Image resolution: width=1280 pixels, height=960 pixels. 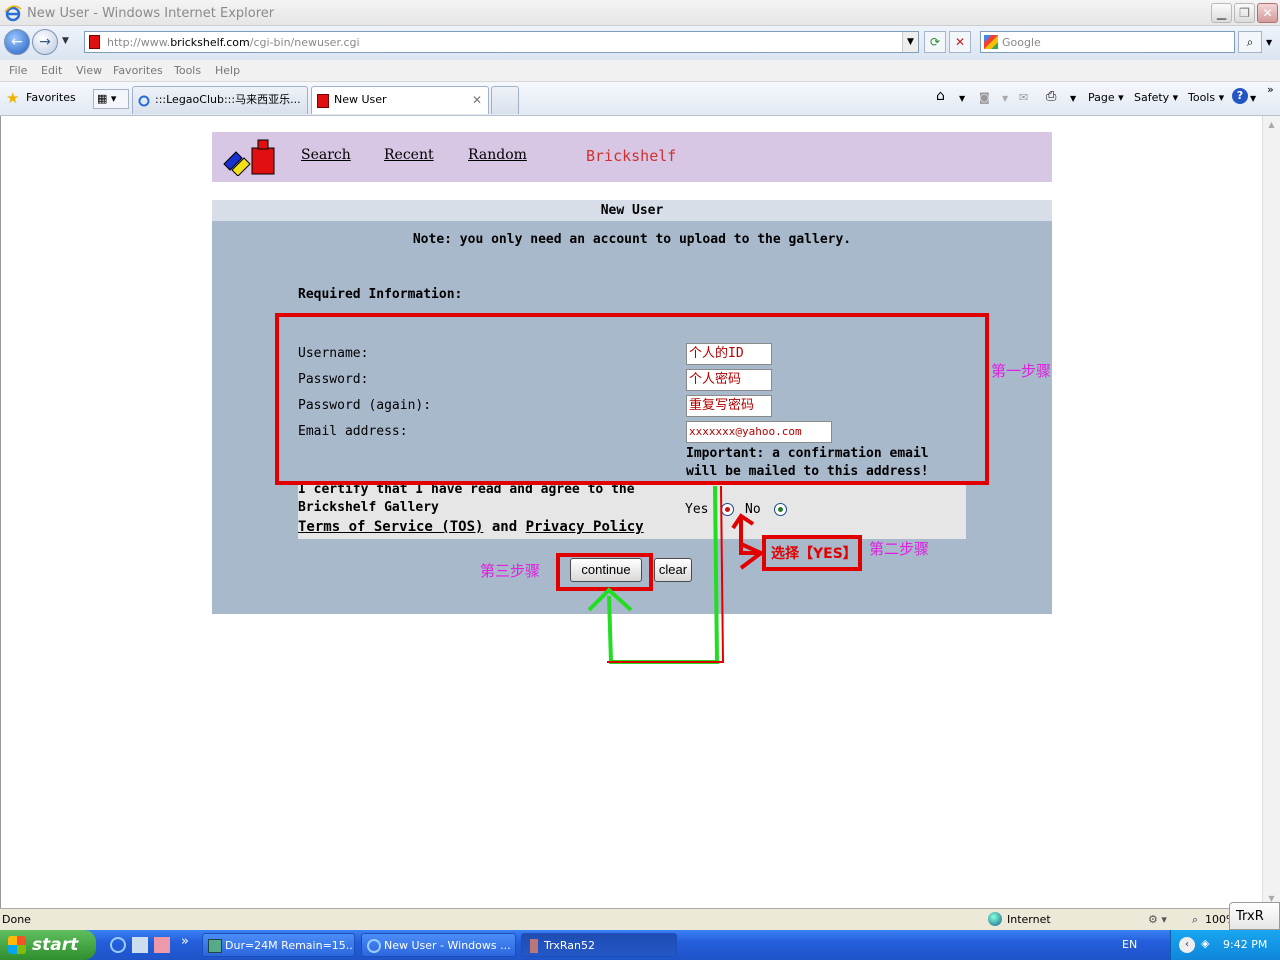 What do you see at coordinates (45, 42) in the screenshot?
I see `forward-button: →` at bounding box center [45, 42].